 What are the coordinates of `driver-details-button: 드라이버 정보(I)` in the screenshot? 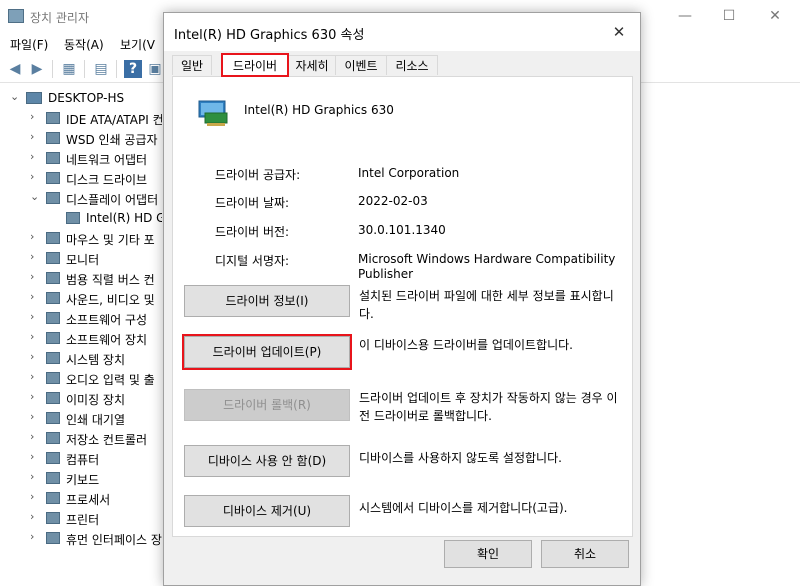 It's located at (267, 301).